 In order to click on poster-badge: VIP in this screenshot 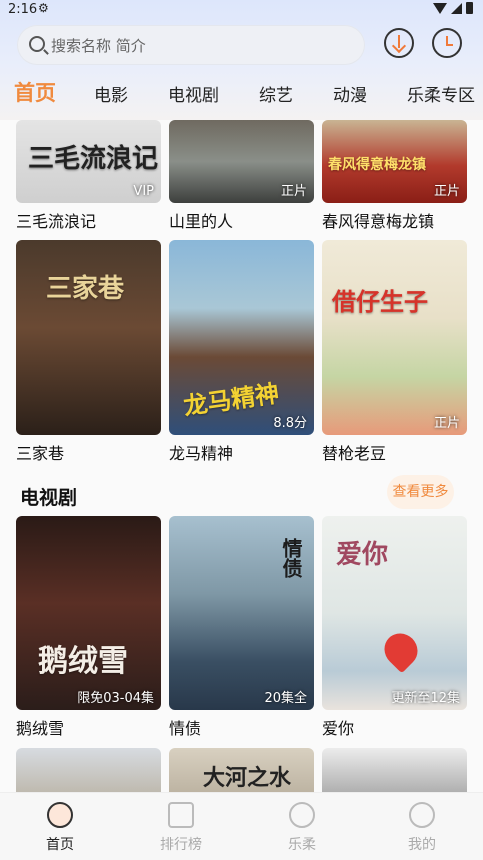, I will do `click(143, 191)`.